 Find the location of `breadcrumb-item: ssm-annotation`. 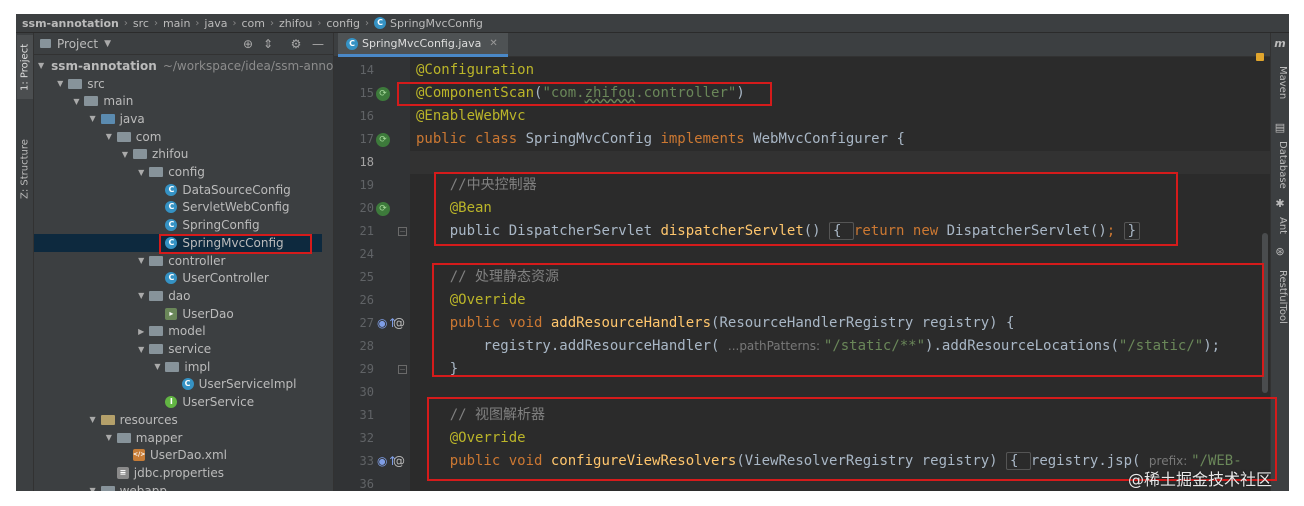

breadcrumb-item: ssm-annotation is located at coordinates (70, 23).